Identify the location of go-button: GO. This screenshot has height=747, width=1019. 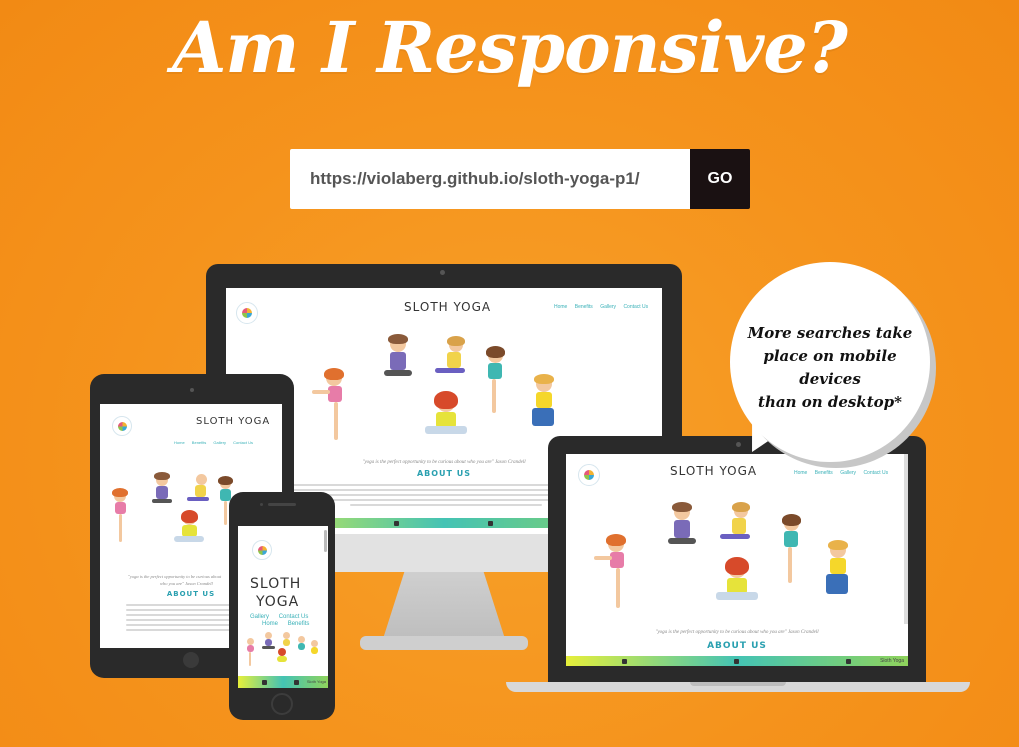
(720, 179).